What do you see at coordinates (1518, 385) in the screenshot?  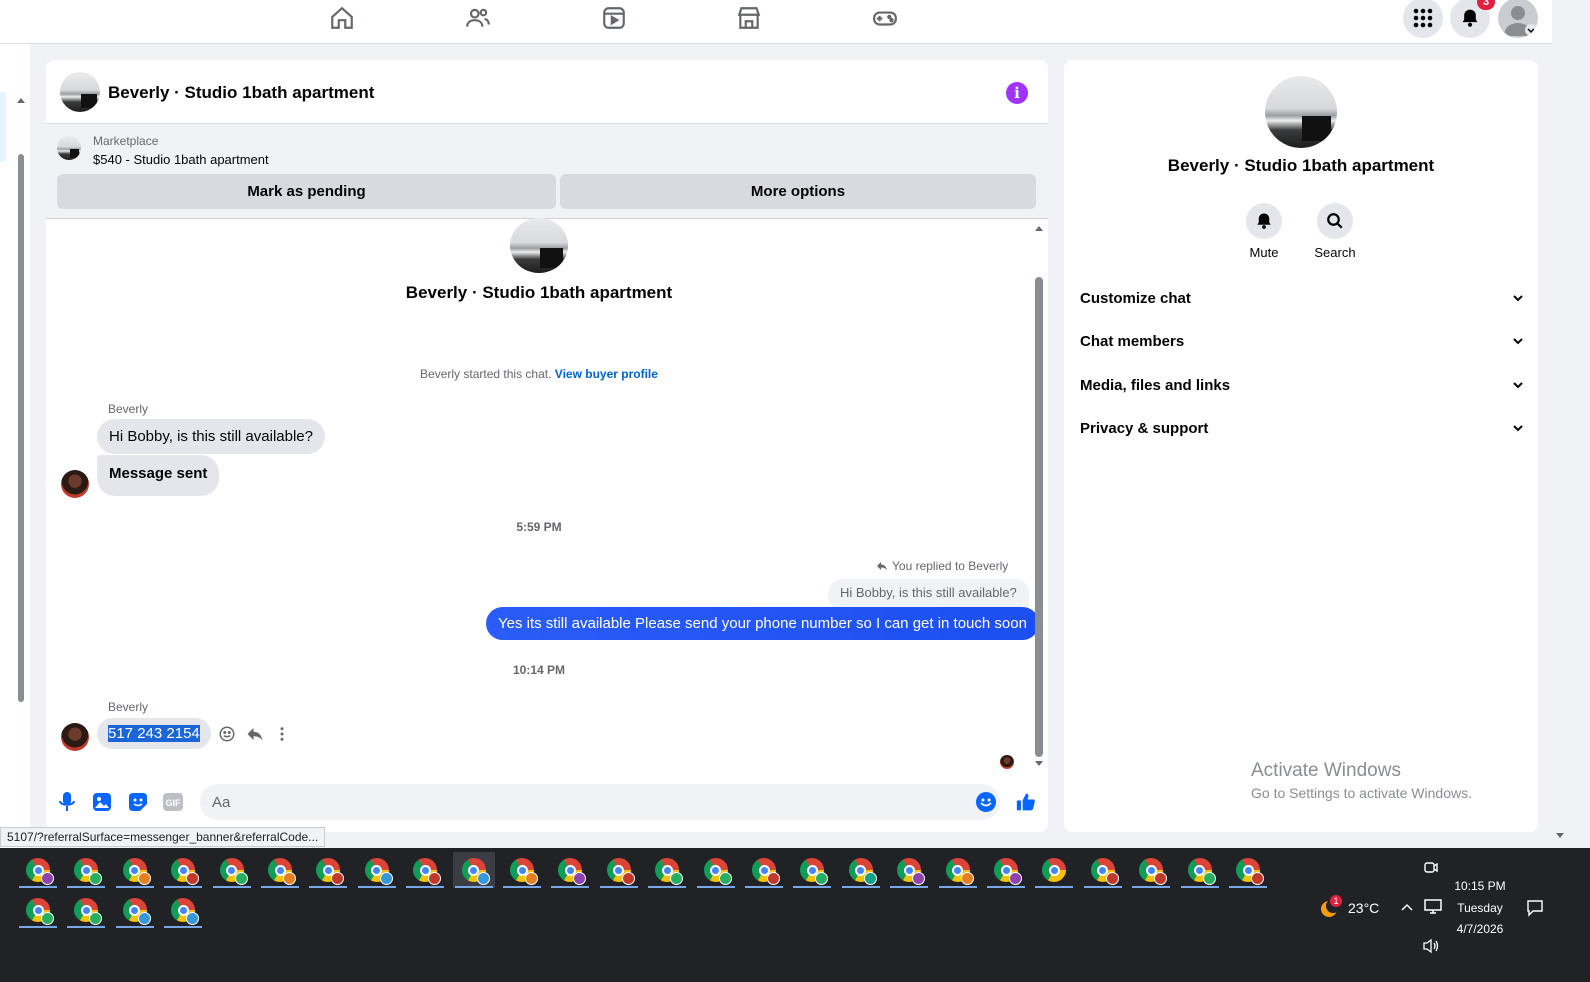 I see `chevron-down-icon` at bounding box center [1518, 385].